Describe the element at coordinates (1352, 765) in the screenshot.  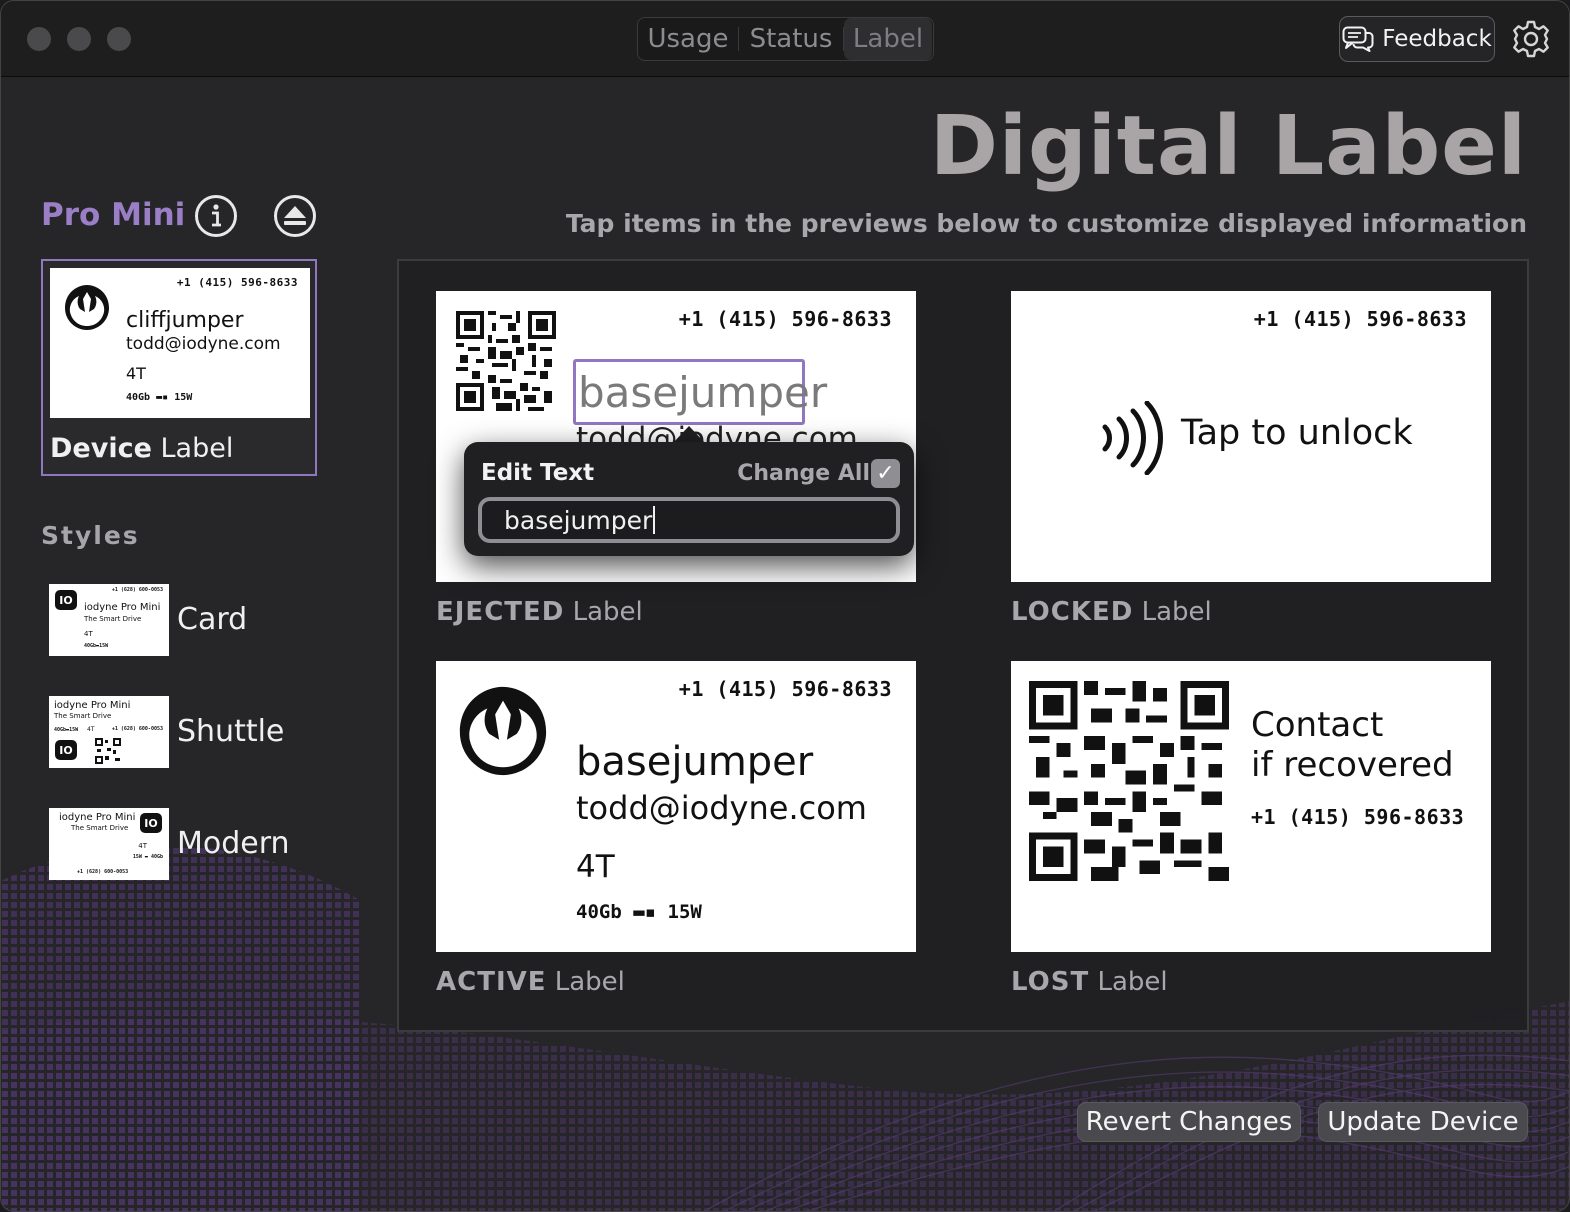
I see `lost-label-line2: if recovered` at that location.